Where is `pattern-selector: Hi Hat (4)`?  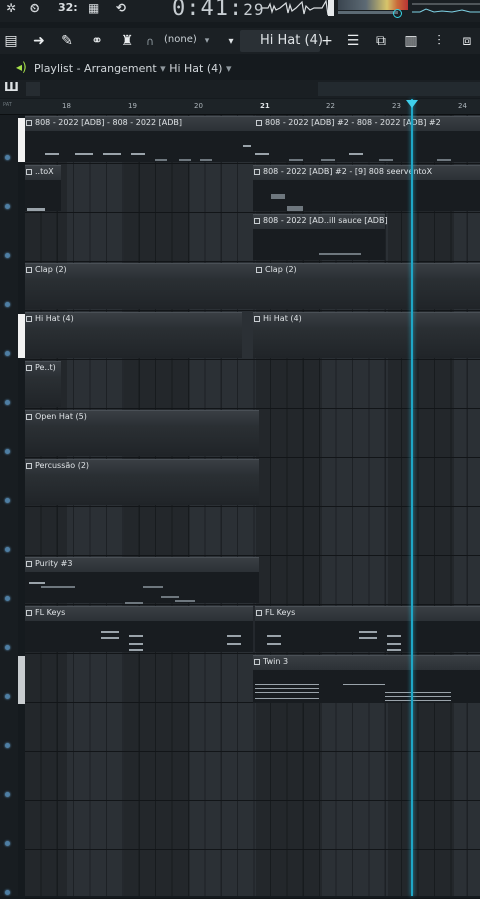 pattern-selector: Hi Hat (4) is located at coordinates (291, 40).